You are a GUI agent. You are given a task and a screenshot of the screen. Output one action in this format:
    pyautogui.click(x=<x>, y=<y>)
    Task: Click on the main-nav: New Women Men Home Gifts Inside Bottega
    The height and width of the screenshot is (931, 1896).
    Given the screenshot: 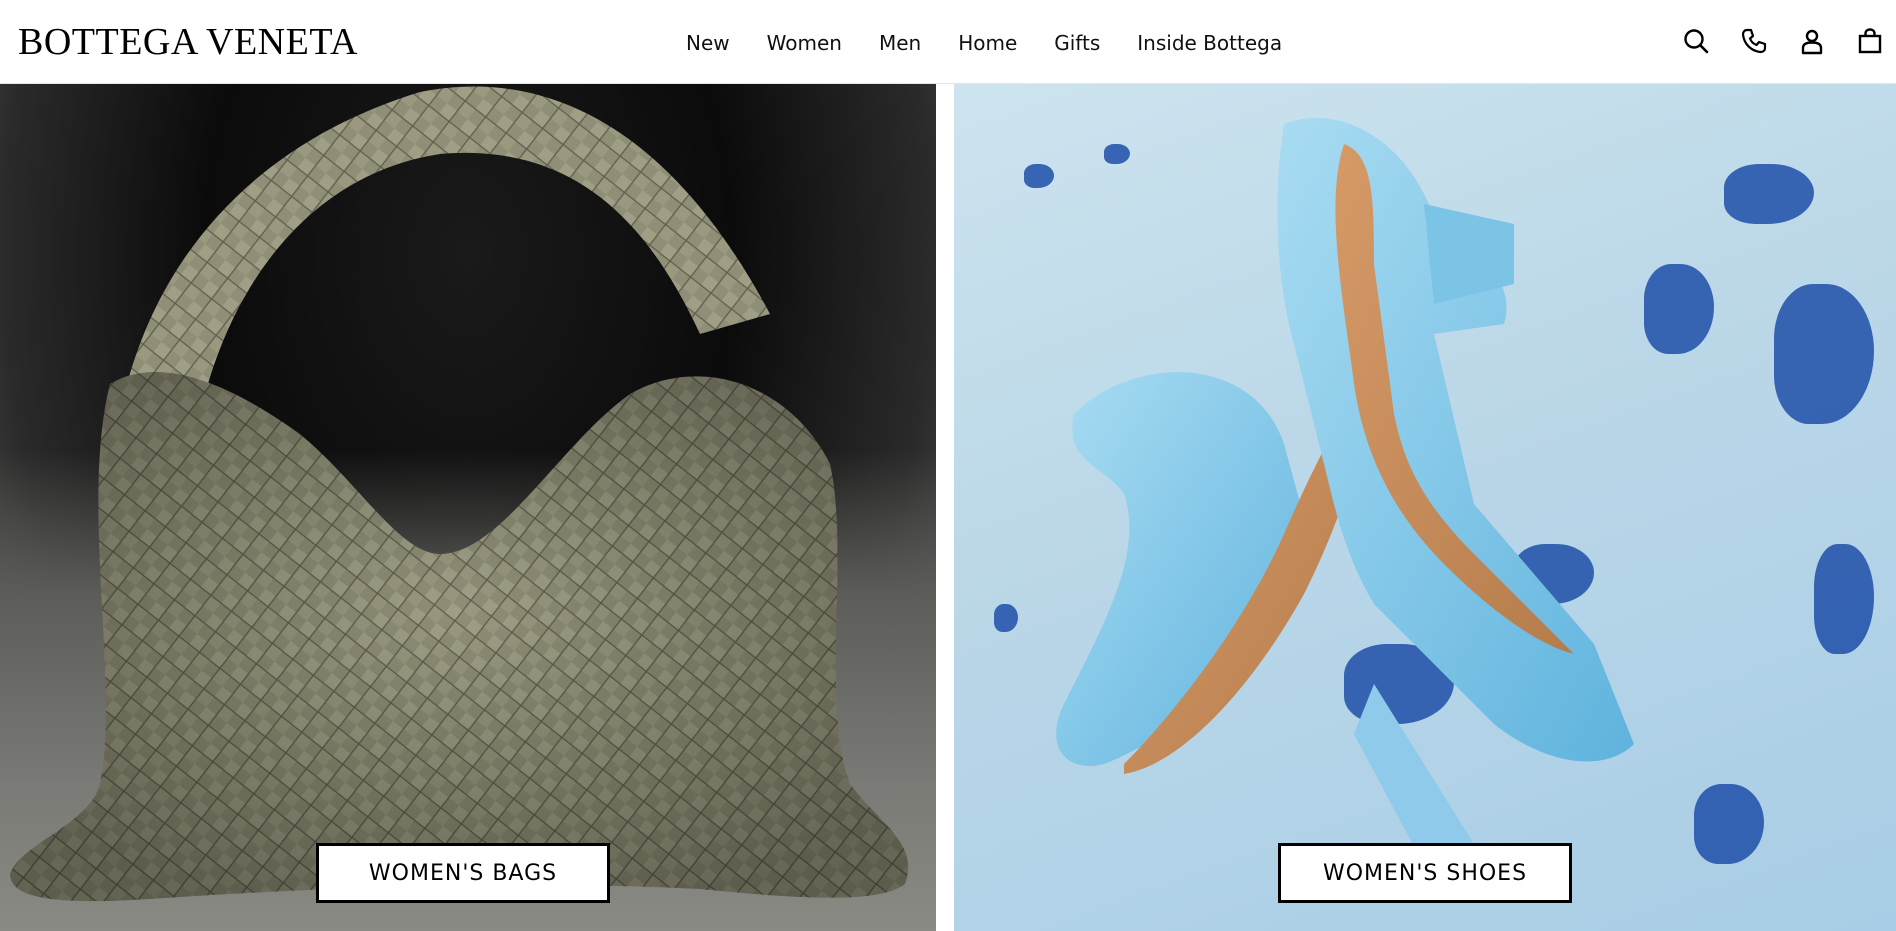 What is the action you would take?
    pyautogui.click(x=984, y=43)
    